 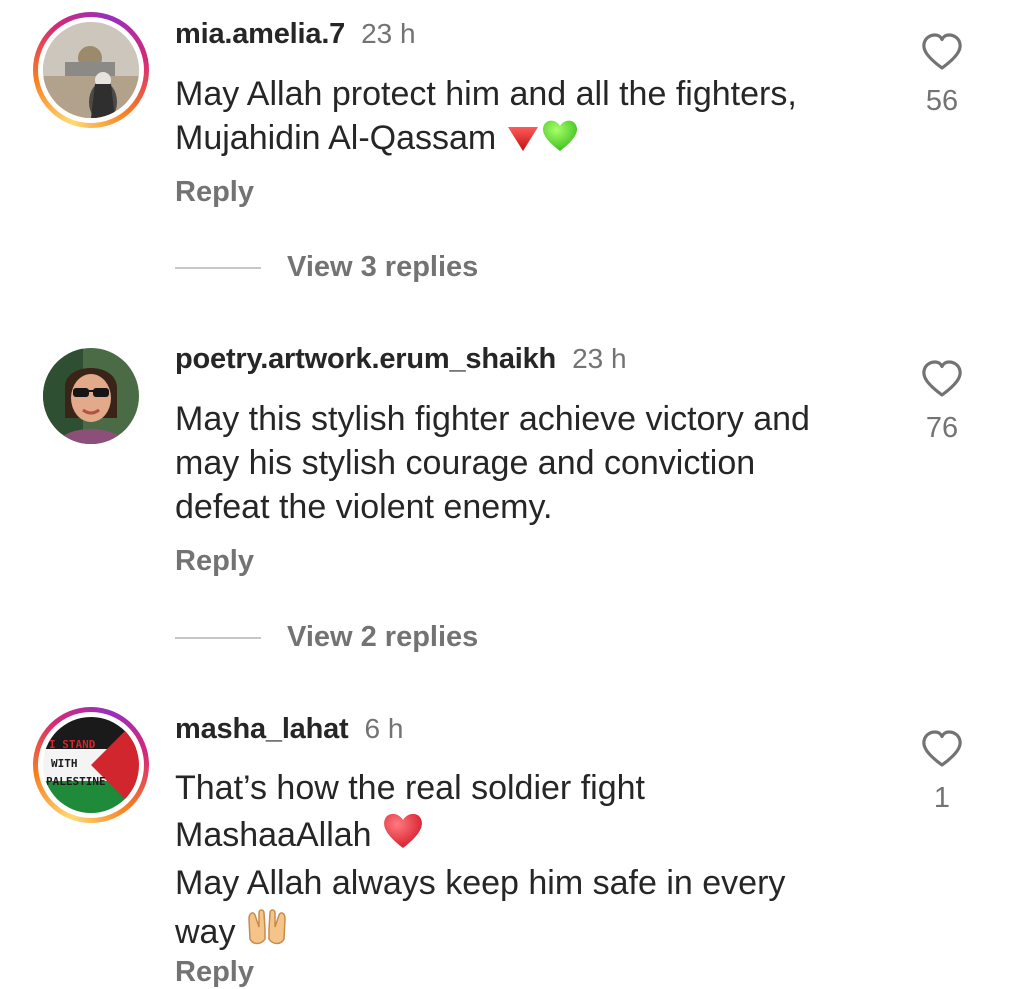 I want to click on avatar-story-ring: I STAND WITH PALESTINE, so click(x=91, y=765).